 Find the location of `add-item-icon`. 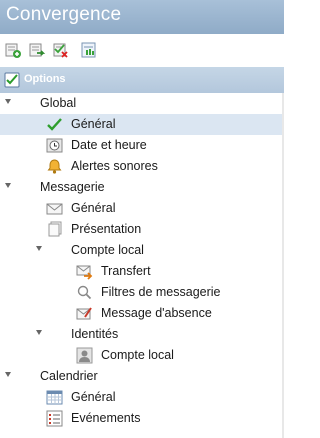

add-item-icon is located at coordinates (13, 50).